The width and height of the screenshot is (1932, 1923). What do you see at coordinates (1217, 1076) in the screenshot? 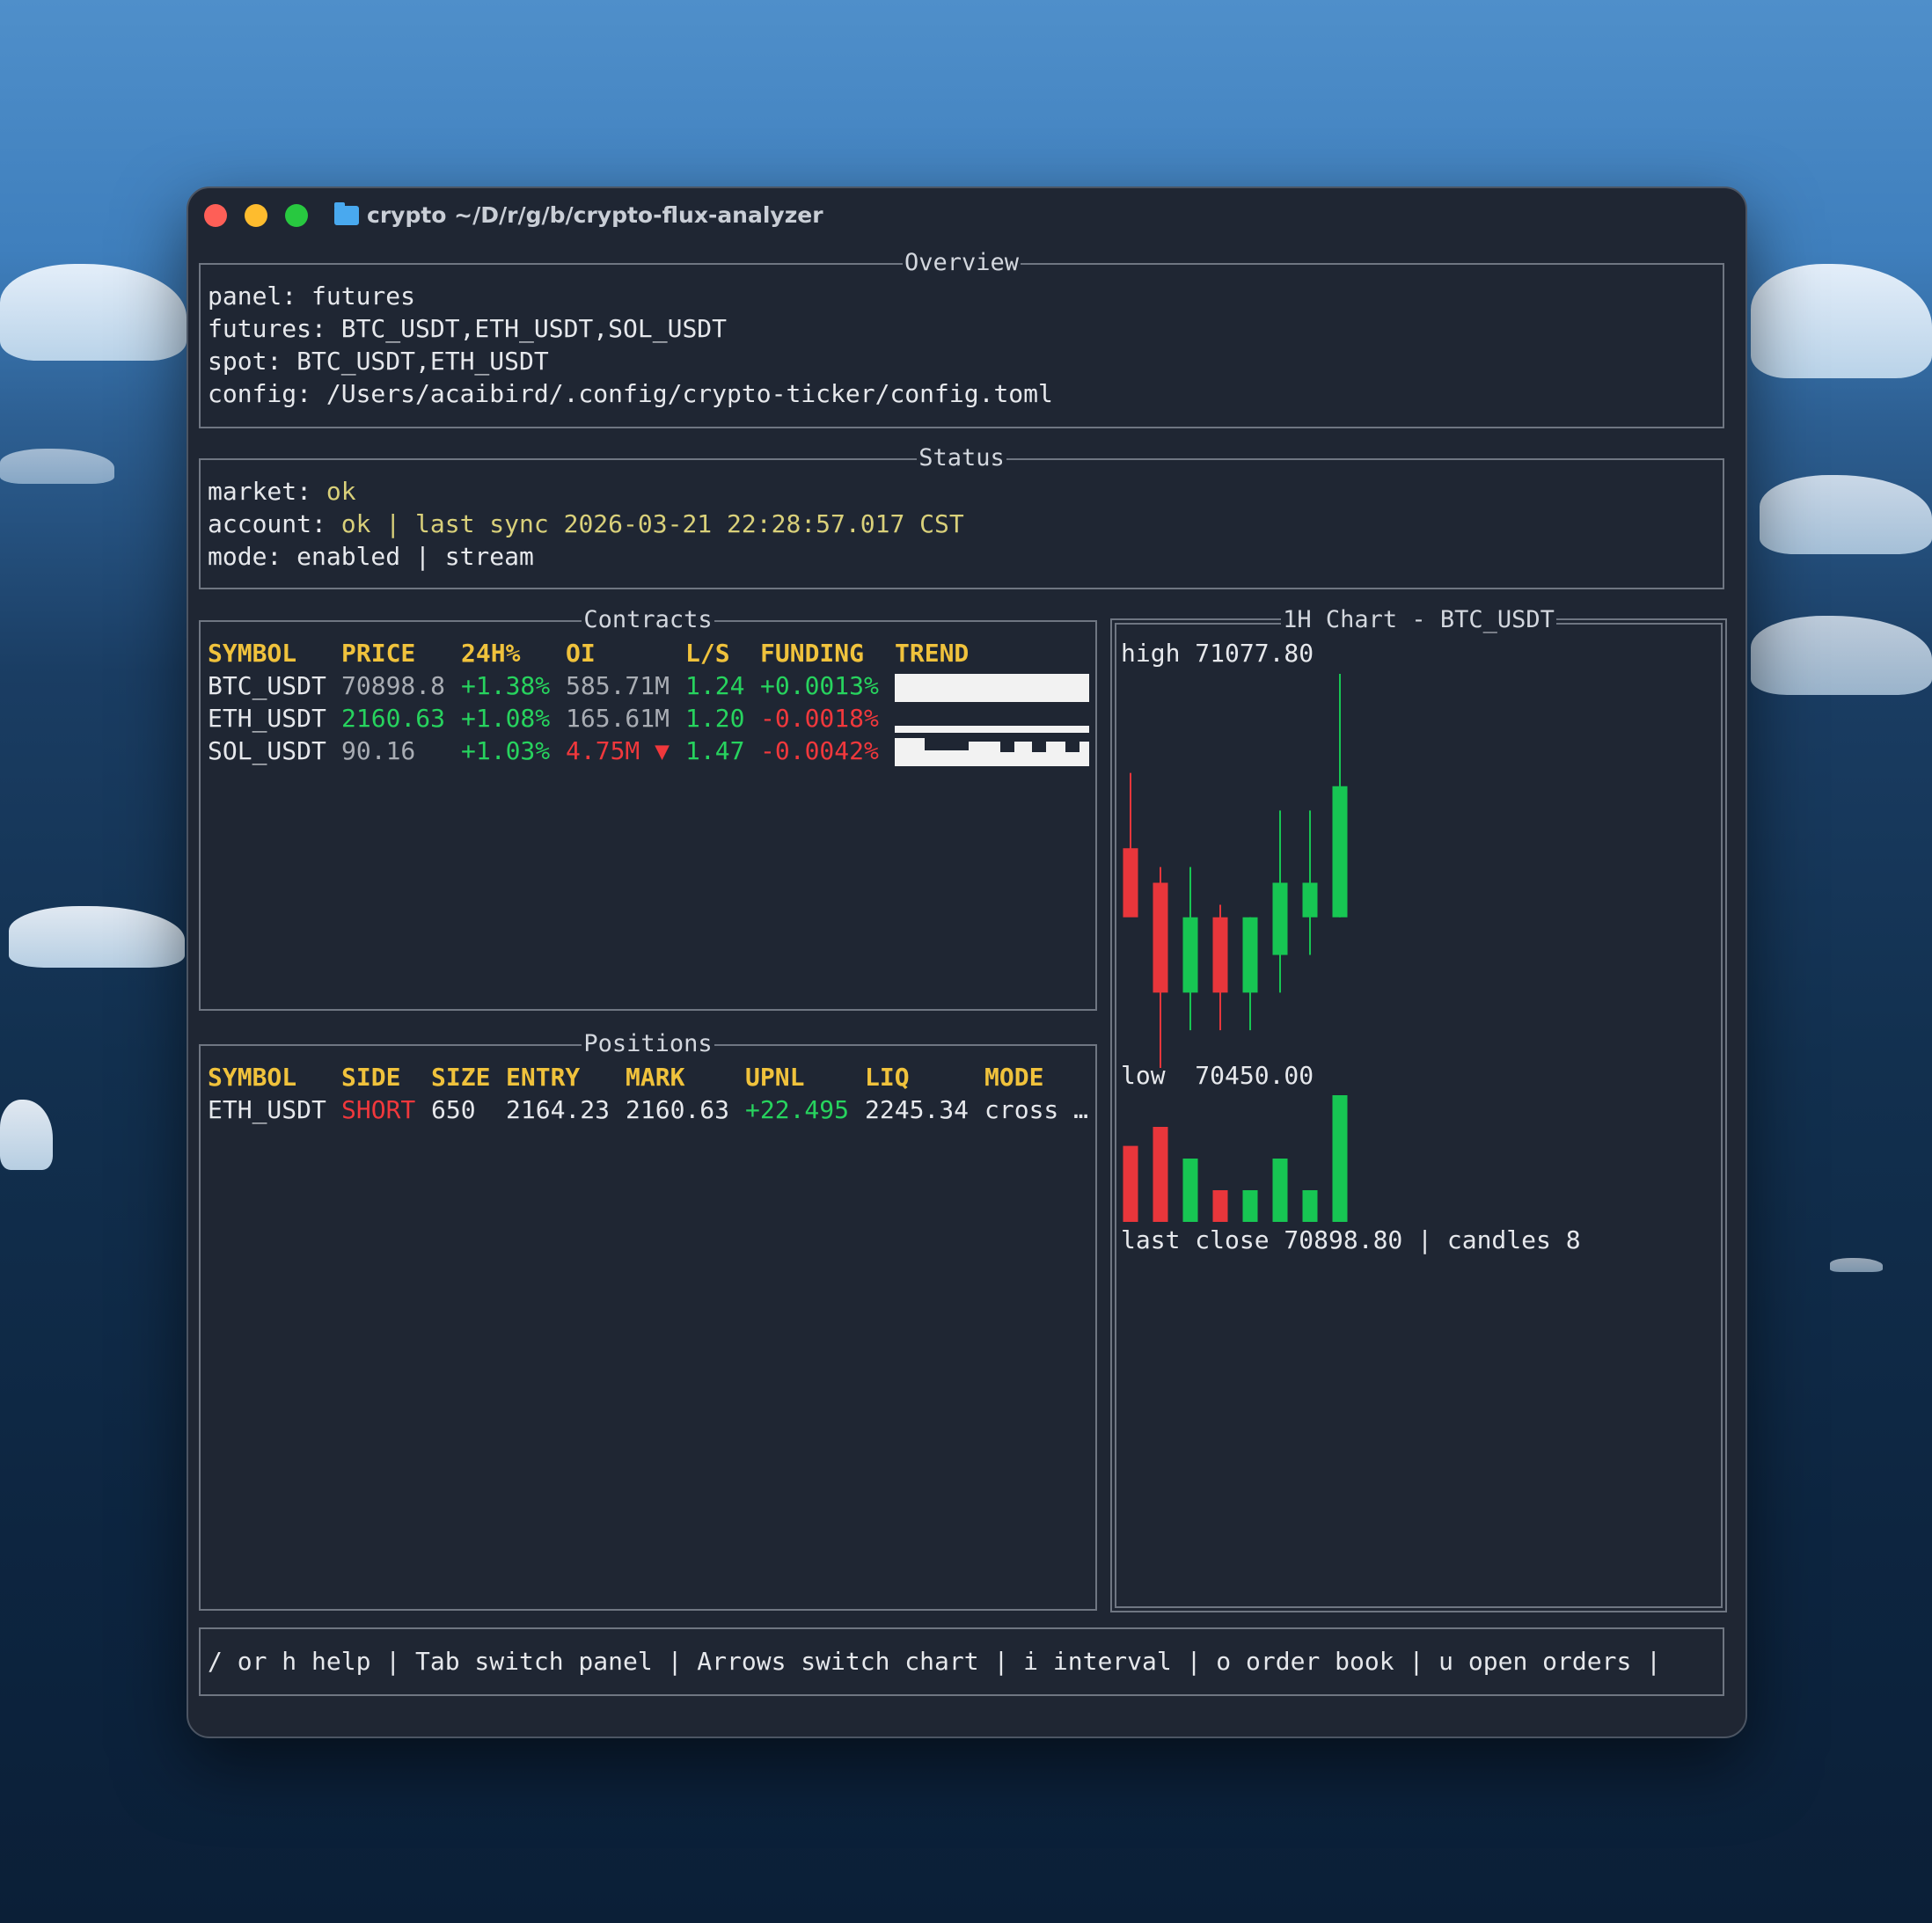
I see `chart-low-label: low 70450.00` at bounding box center [1217, 1076].